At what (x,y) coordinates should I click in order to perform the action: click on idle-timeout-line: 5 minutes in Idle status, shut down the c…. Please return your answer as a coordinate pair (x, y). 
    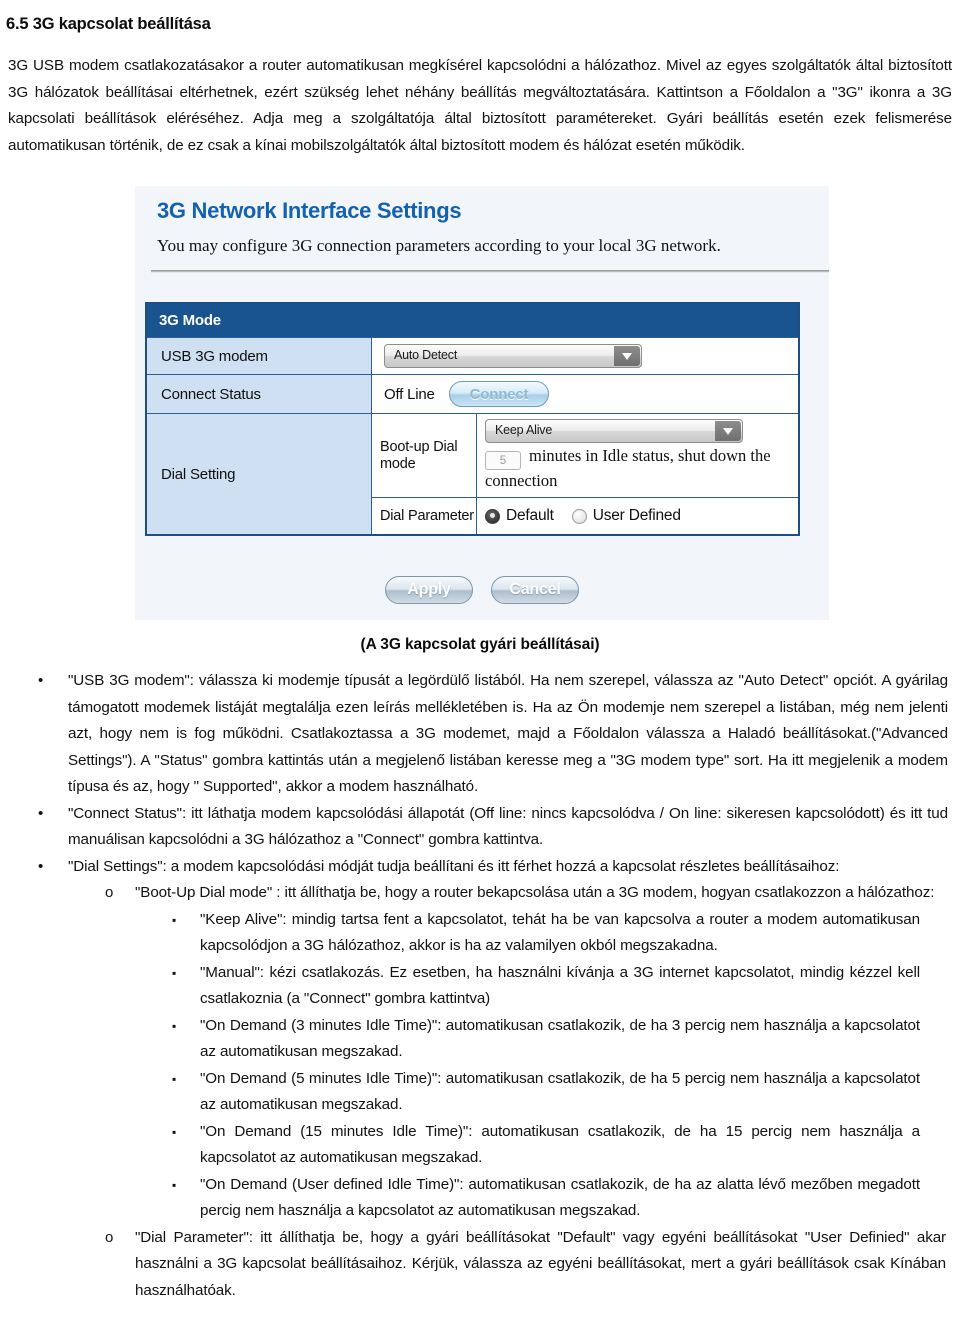
    Looking at the image, I should click on (641, 467).